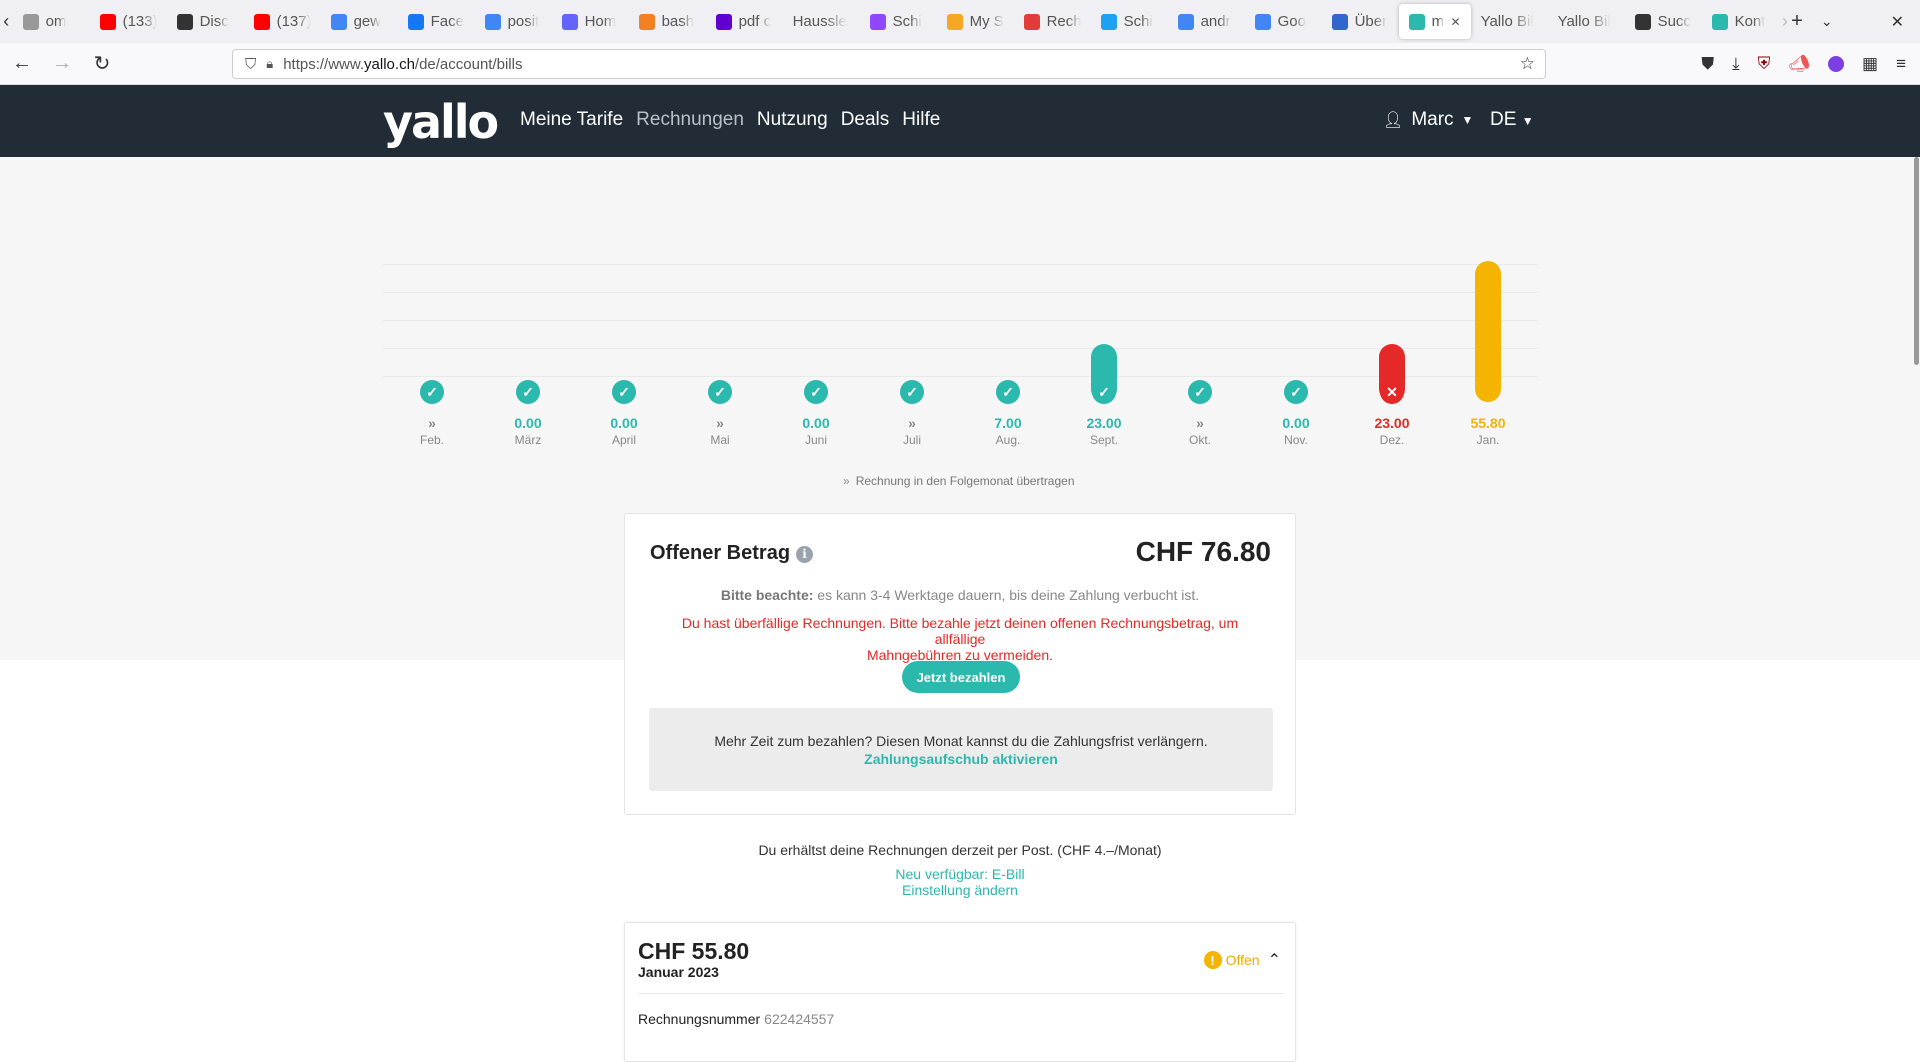 This screenshot has height=1062, width=1920. Describe the element at coordinates (732, 553) in the screenshot. I see `open-amount-title: Offener Betrag i` at that location.